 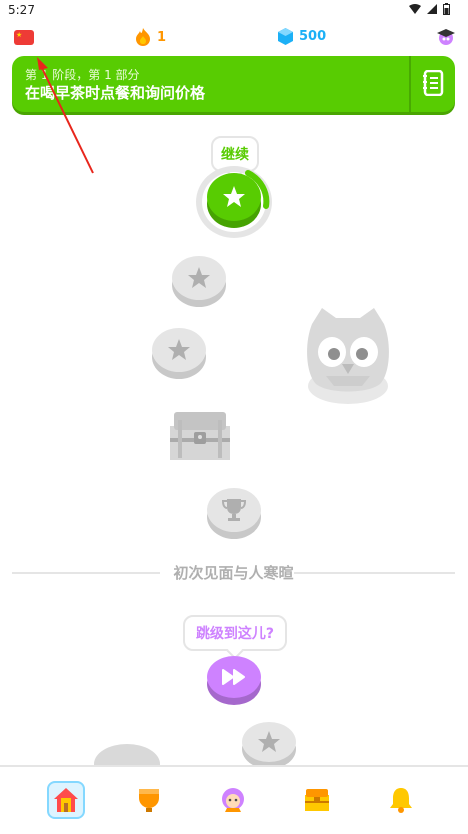 What do you see at coordinates (348, 356) in the screenshot?
I see `owl-mascot-icon` at bounding box center [348, 356].